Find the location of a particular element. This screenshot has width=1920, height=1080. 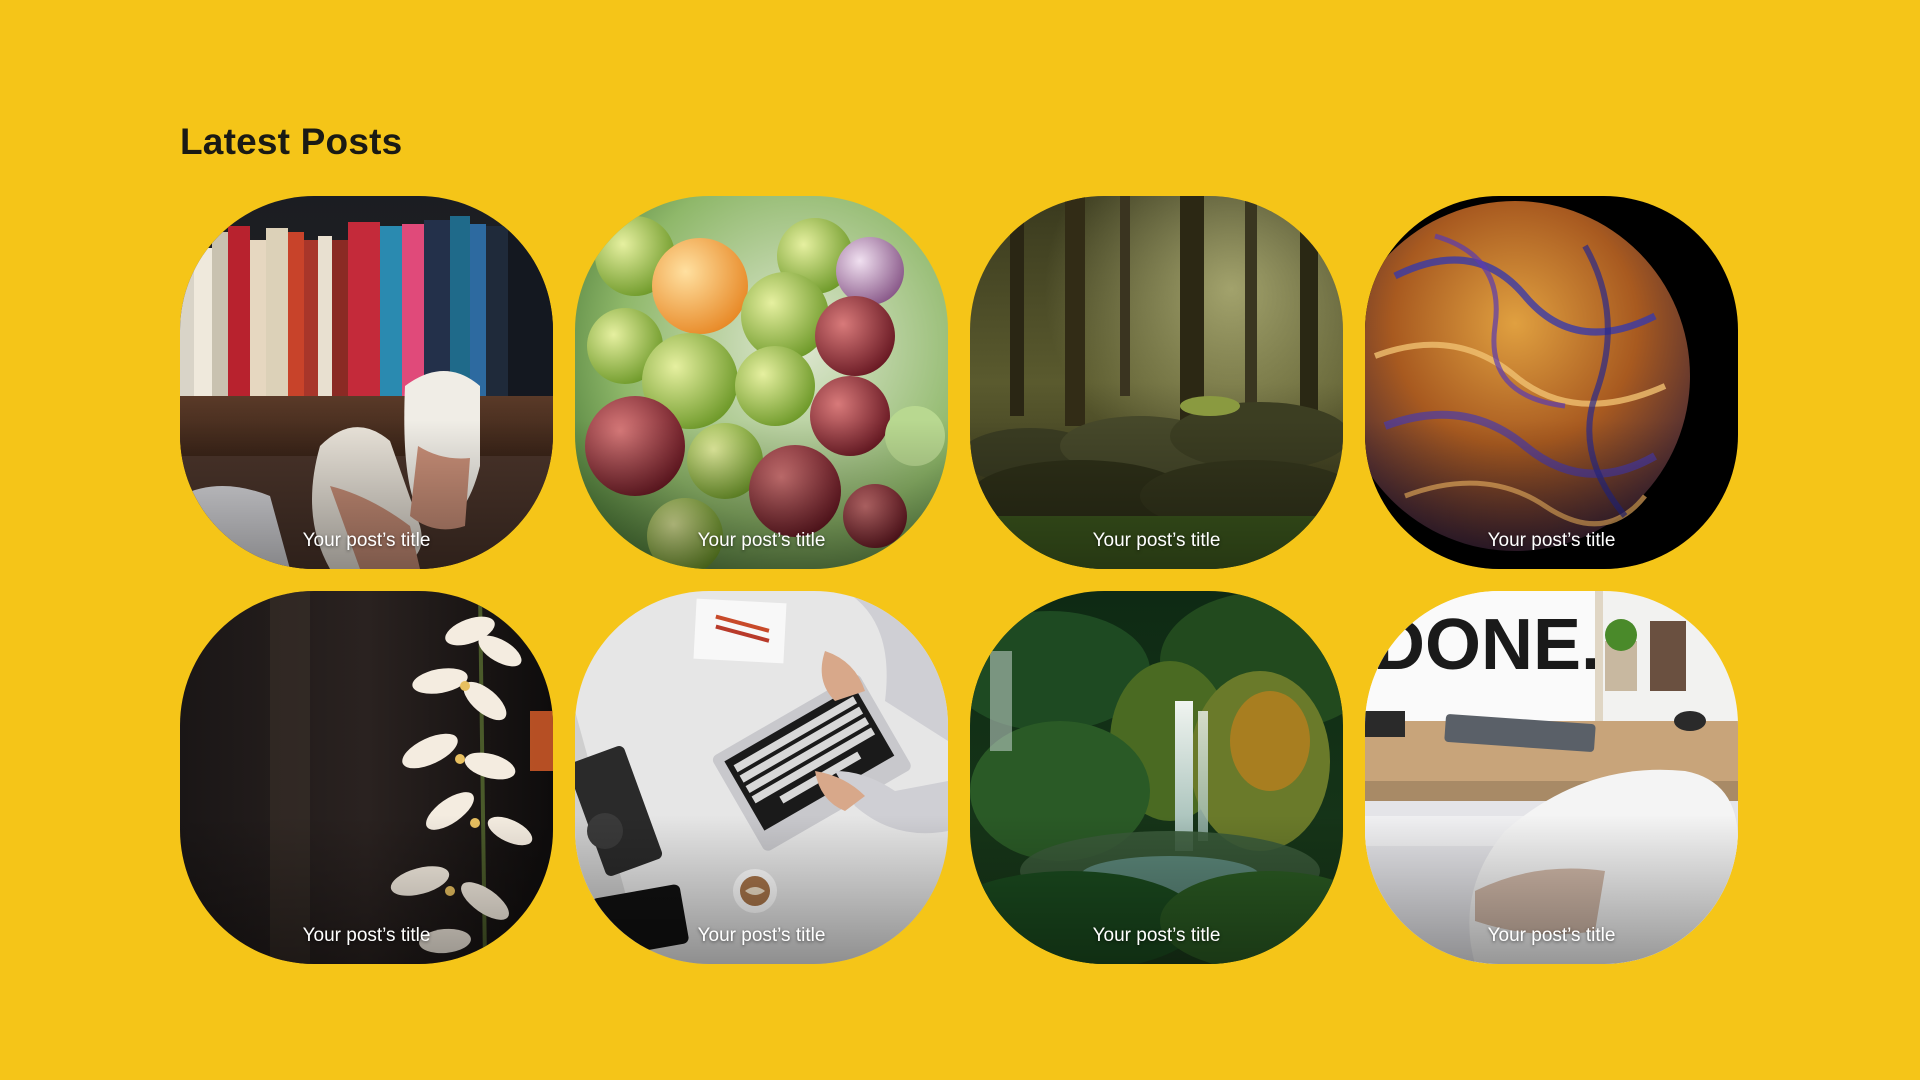

workspace-done-image: DONE. is located at coordinates (1551, 777).